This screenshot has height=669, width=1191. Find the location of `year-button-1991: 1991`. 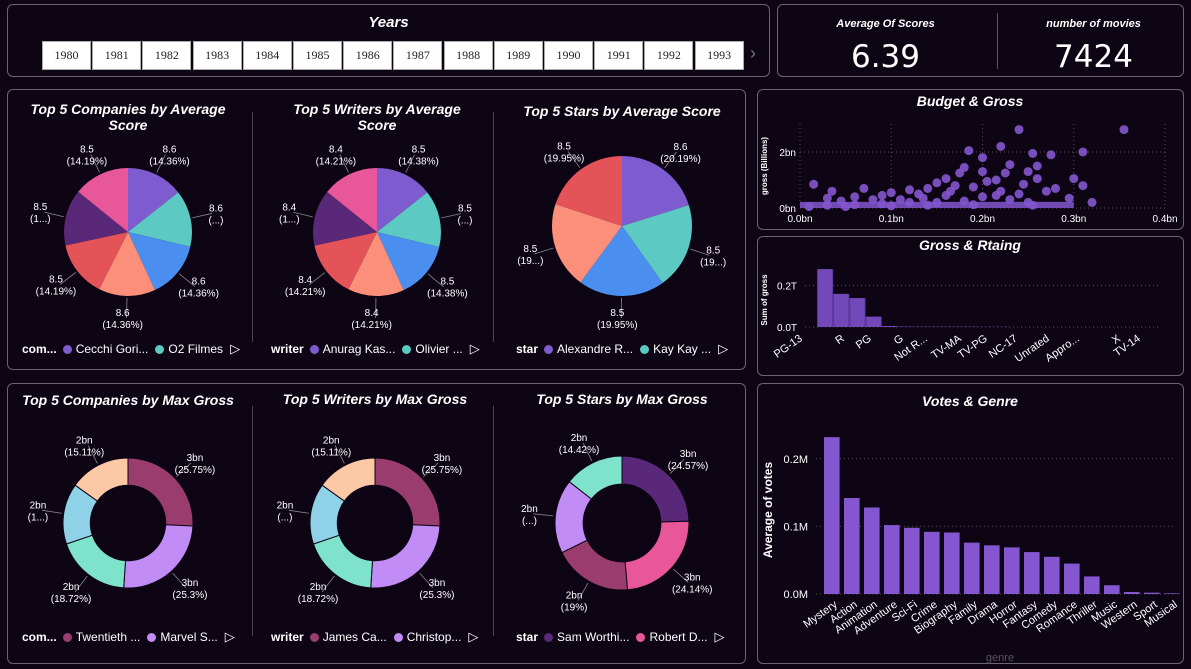

year-button-1991: 1991 is located at coordinates (619, 55).